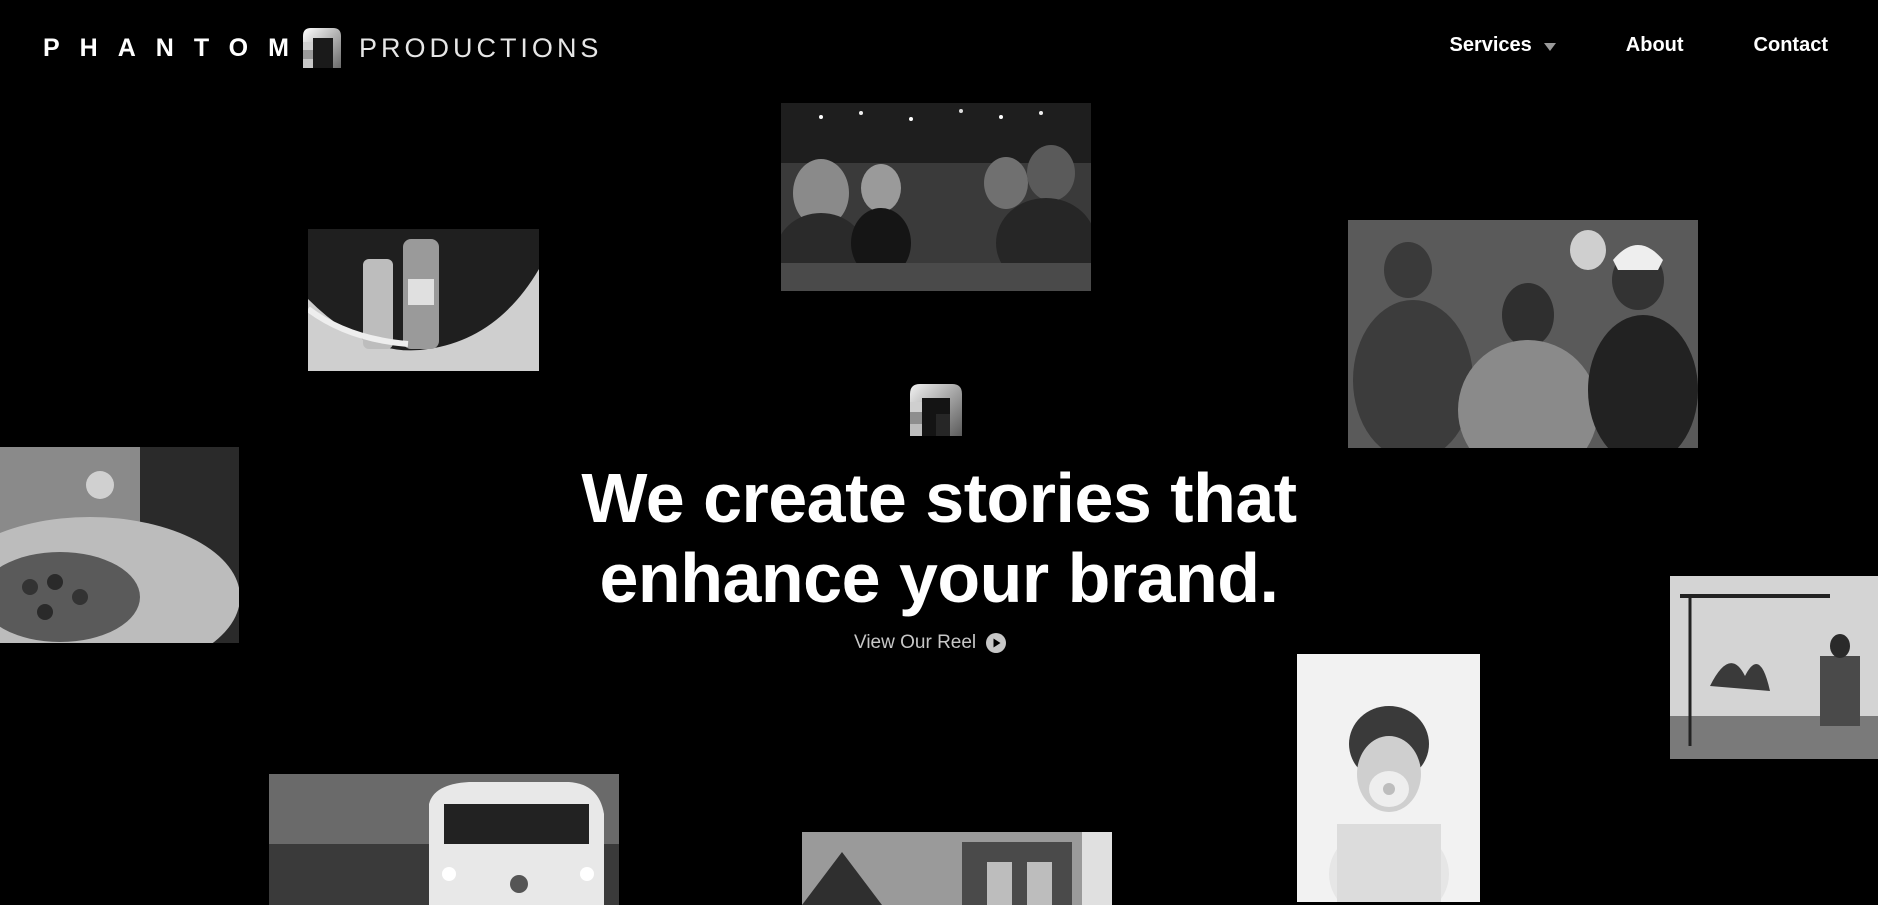  Describe the element at coordinates (423, 300) in the screenshot. I see `photo-tile-bottles` at that location.